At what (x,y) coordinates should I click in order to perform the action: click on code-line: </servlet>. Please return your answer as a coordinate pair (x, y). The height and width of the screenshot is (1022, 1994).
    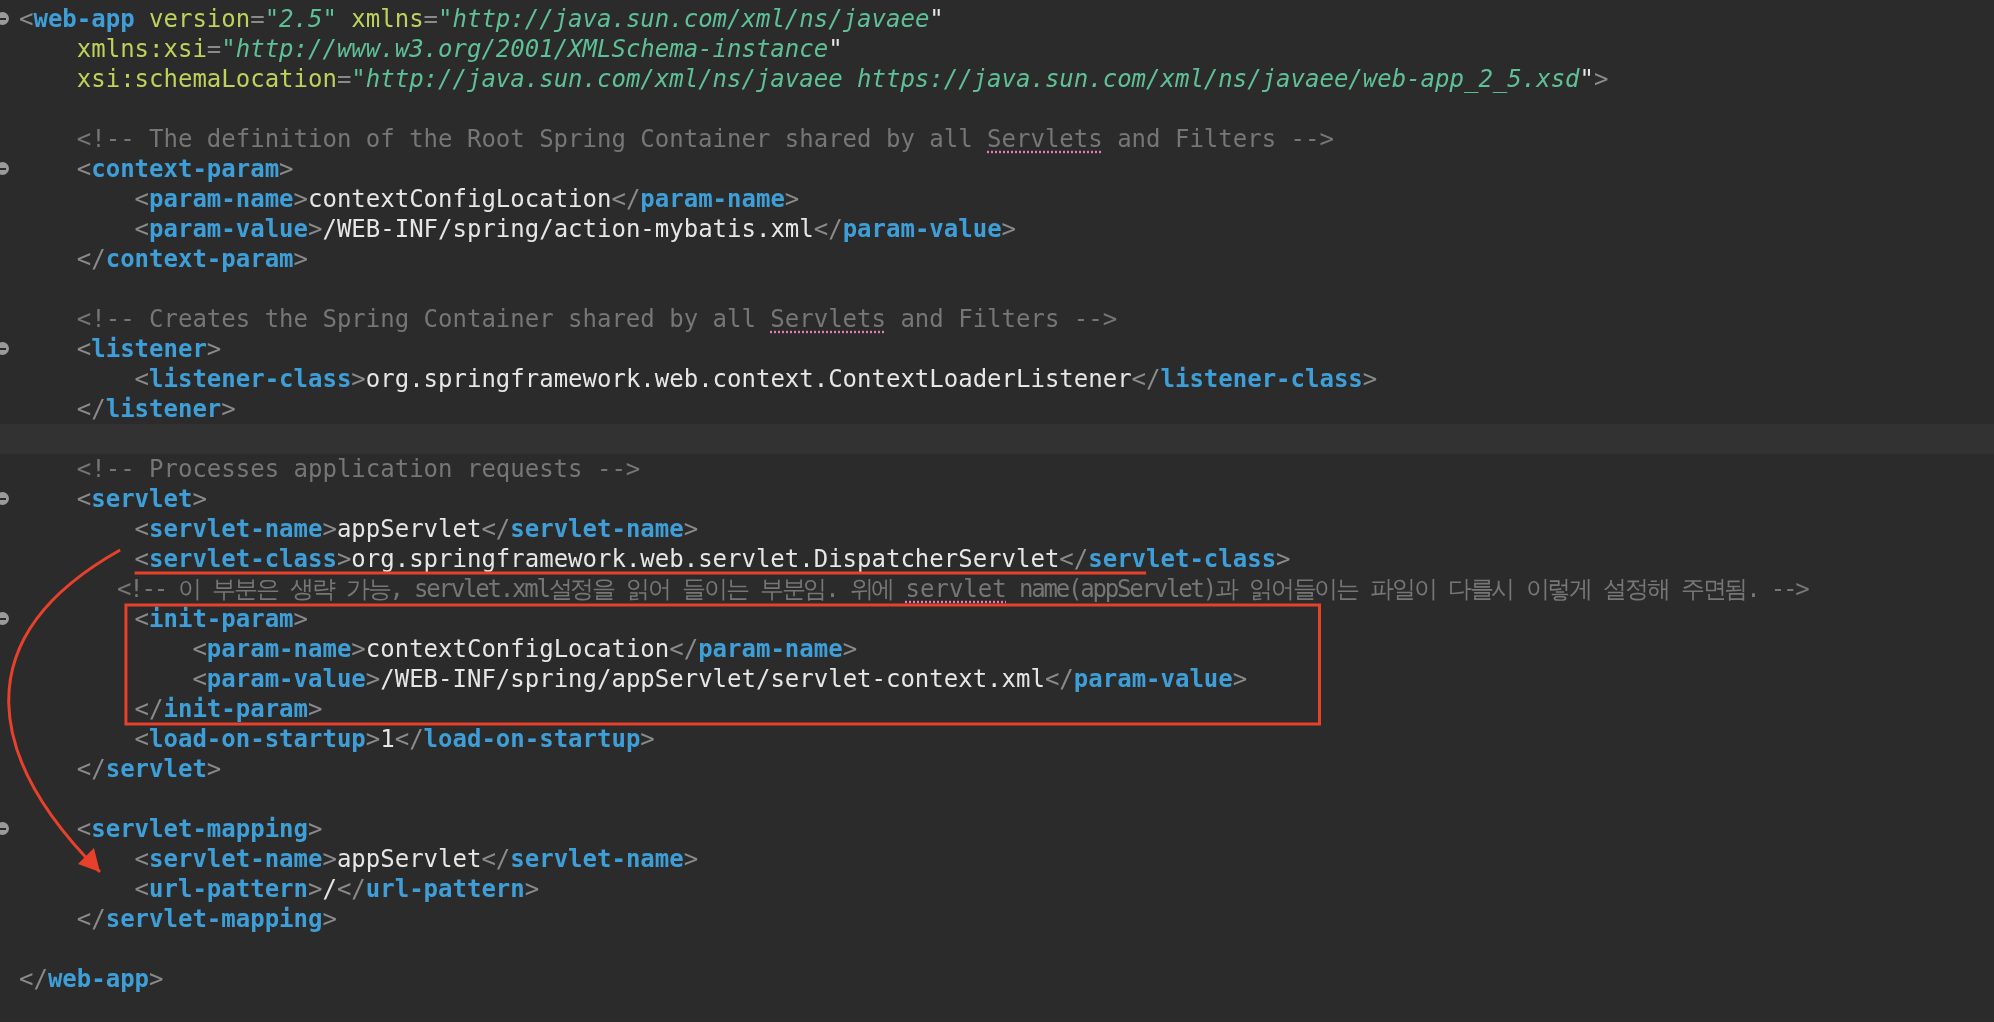
    Looking at the image, I should click on (148, 769).